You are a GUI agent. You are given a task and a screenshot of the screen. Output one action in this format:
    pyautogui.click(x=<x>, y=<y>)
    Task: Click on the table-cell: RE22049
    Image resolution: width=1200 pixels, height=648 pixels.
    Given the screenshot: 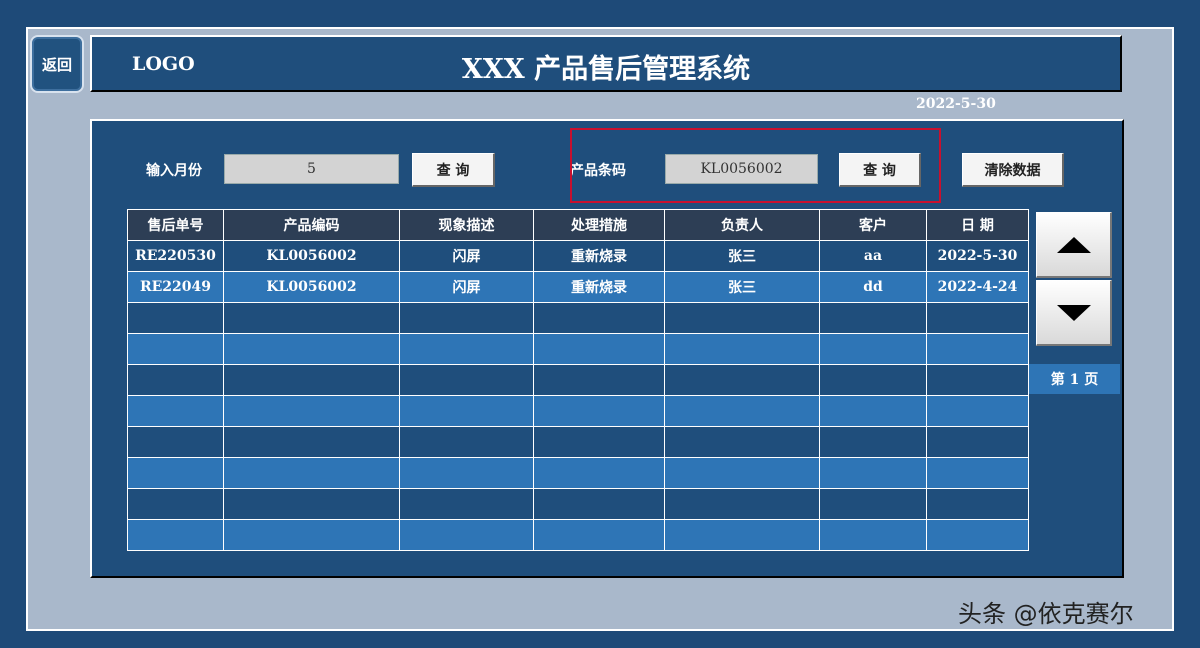 What is the action you would take?
    pyautogui.click(x=175, y=287)
    